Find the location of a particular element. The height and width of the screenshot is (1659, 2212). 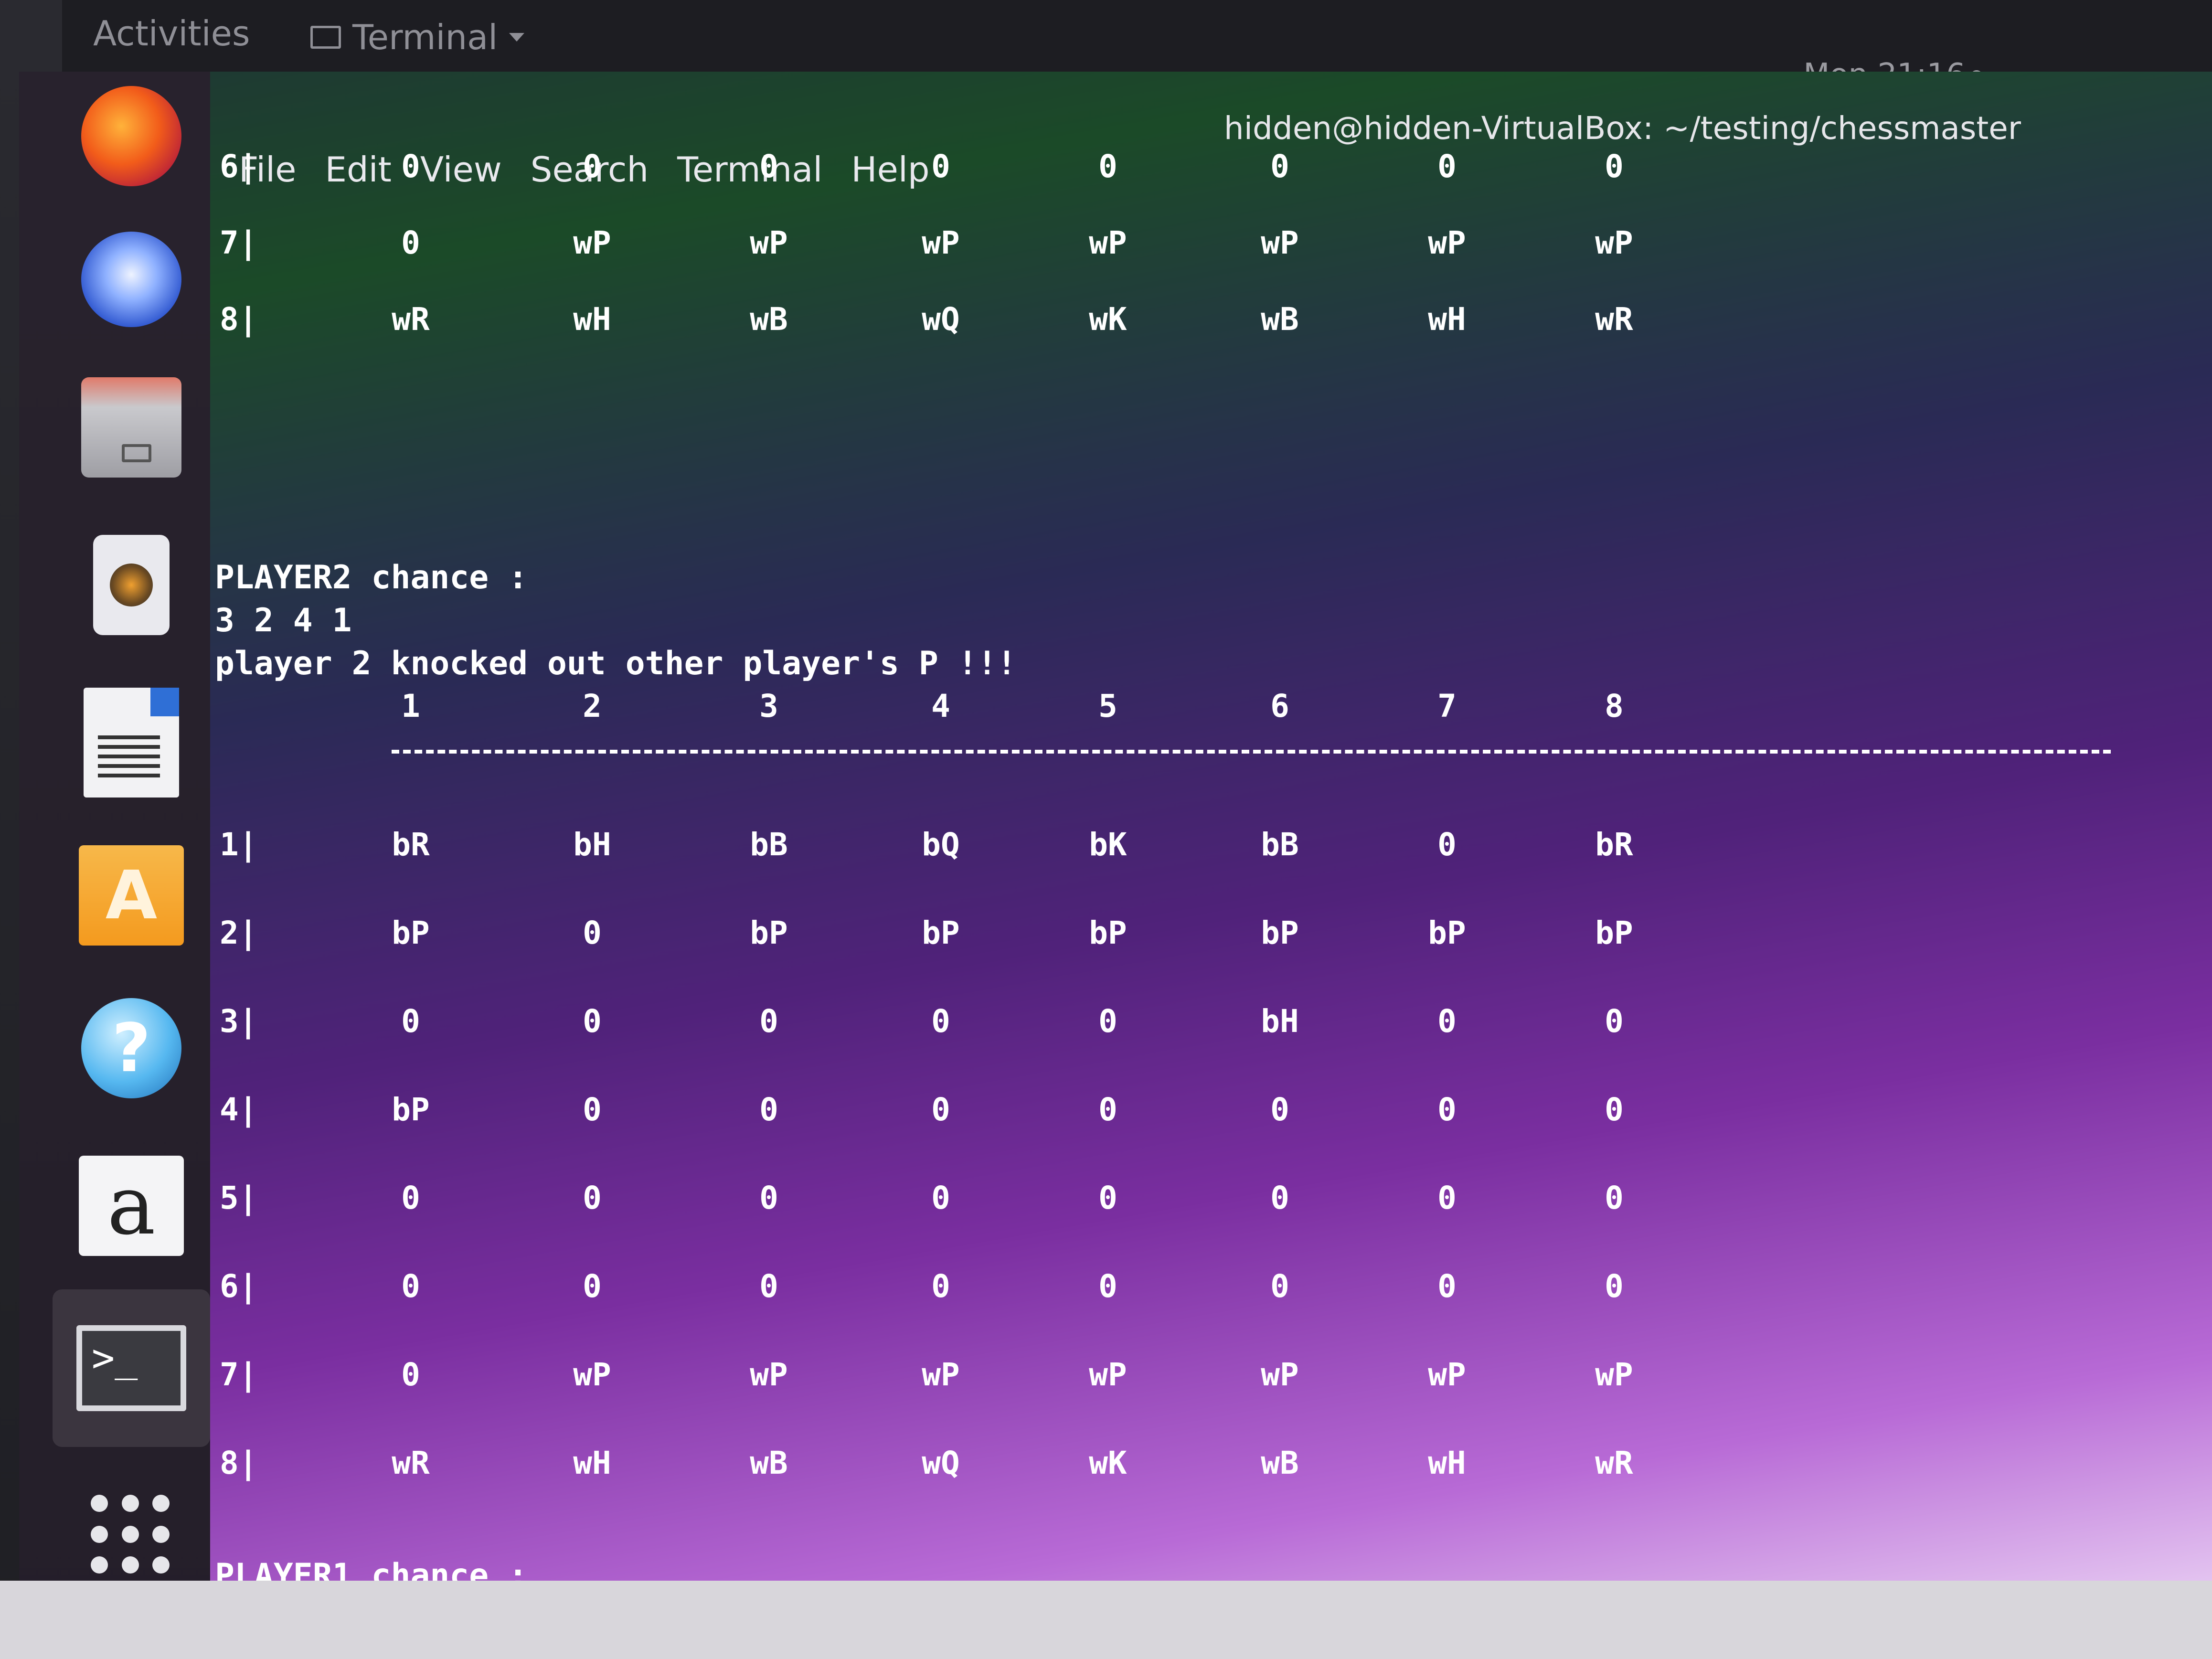

dock-item-rhythmbox is located at coordinates (131, 585).